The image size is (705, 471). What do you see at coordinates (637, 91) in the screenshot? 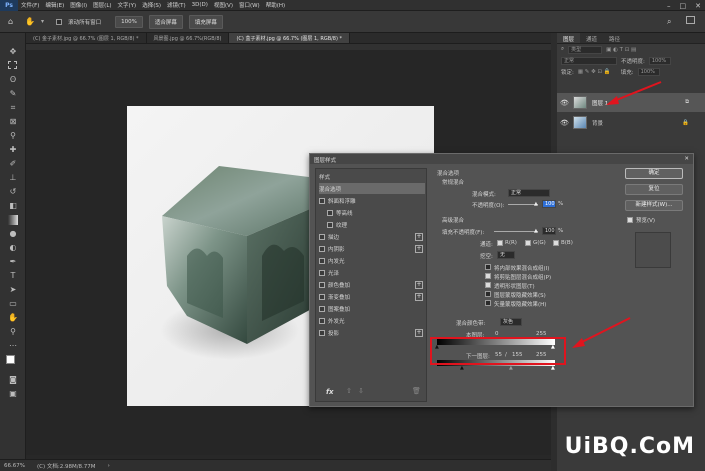
I see `arrow-to-layer` at bounding box center [637, 91].